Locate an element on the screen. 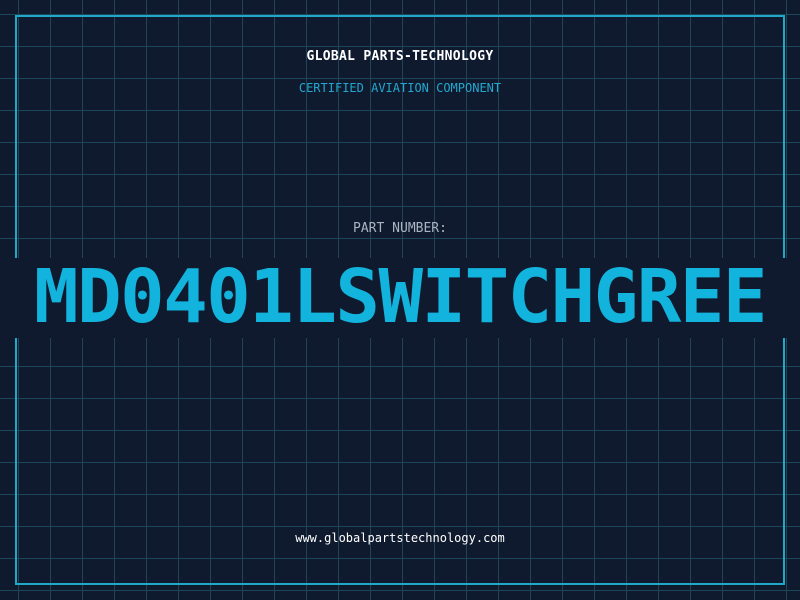 The width and height of the screenshot is (800, 600). part-number-value: MD0401LSWITCHGREE is located at coordinates (400, 297).